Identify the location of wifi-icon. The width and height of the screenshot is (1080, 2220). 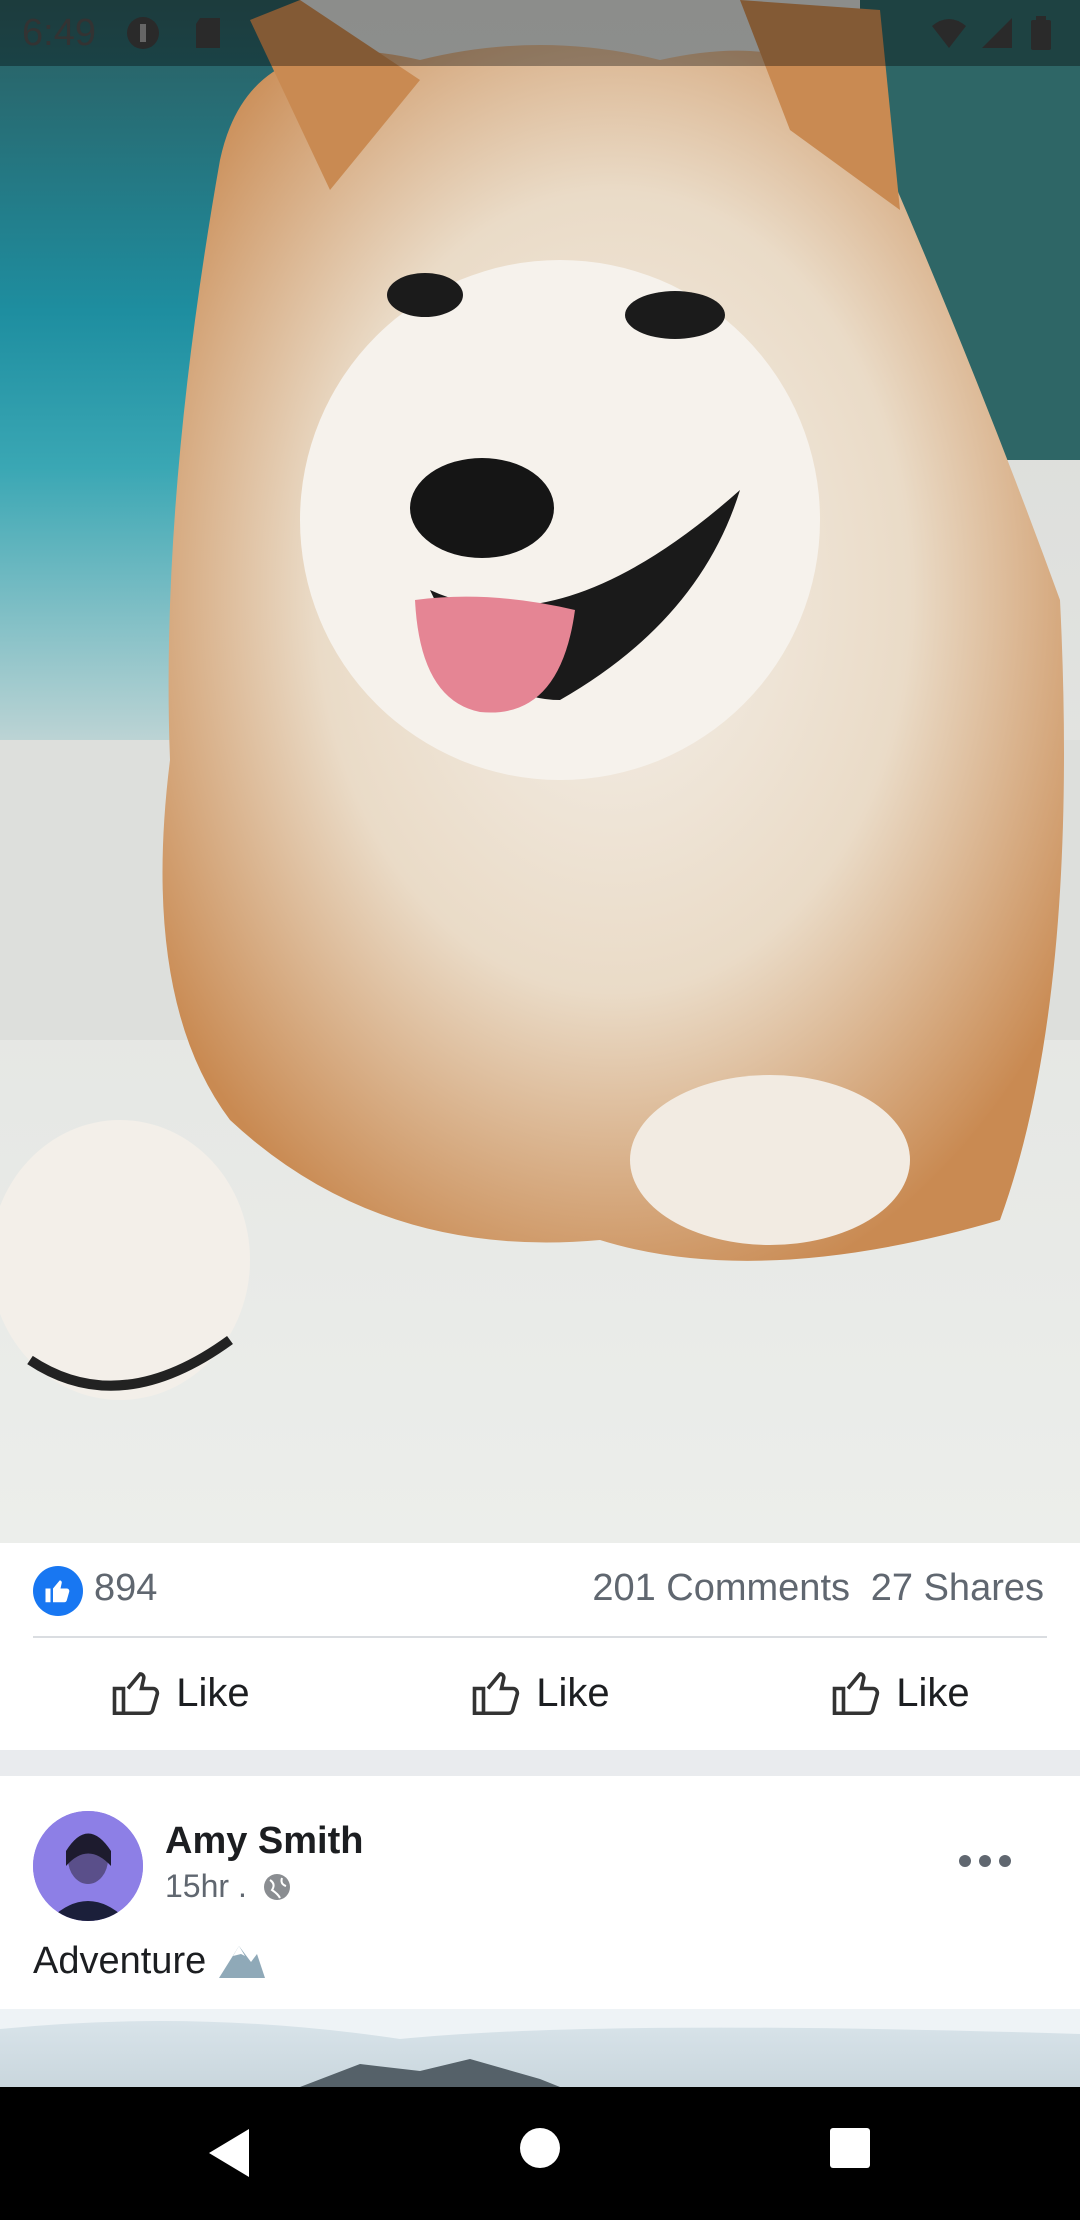
(949, 33).